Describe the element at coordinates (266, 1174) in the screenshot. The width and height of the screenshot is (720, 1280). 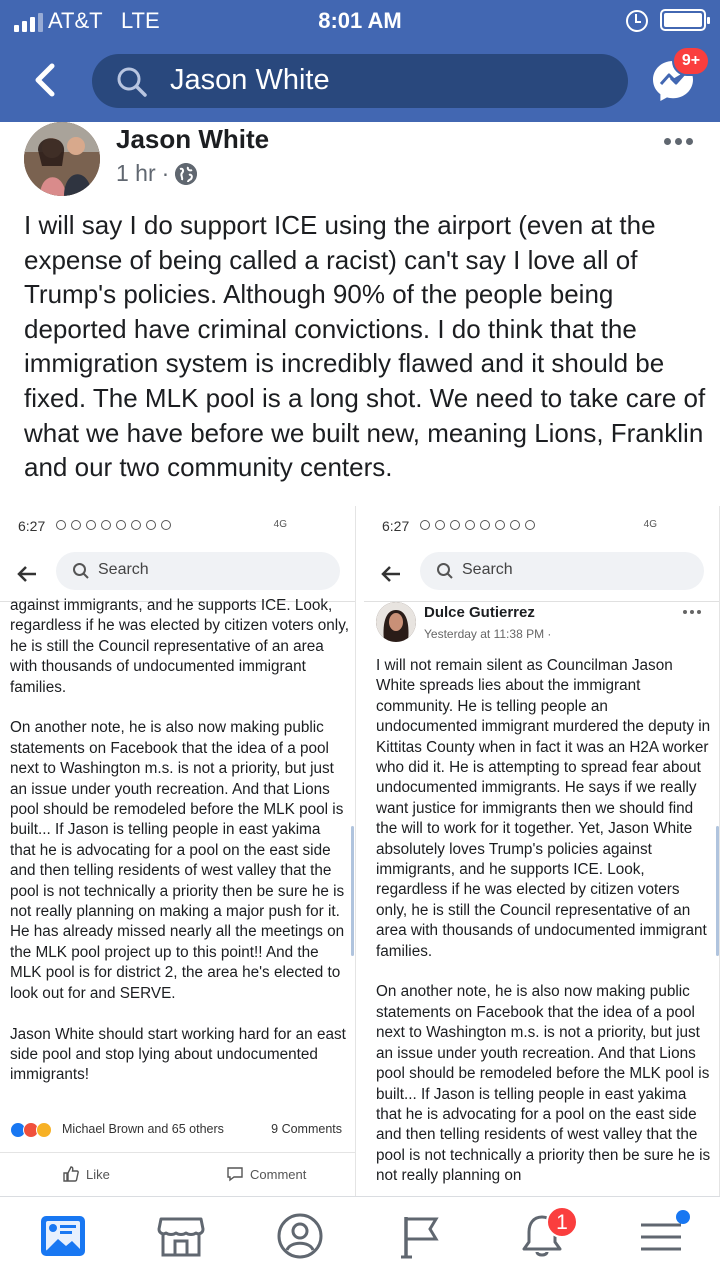
I see `photo-comment-button: Comment` at that location.